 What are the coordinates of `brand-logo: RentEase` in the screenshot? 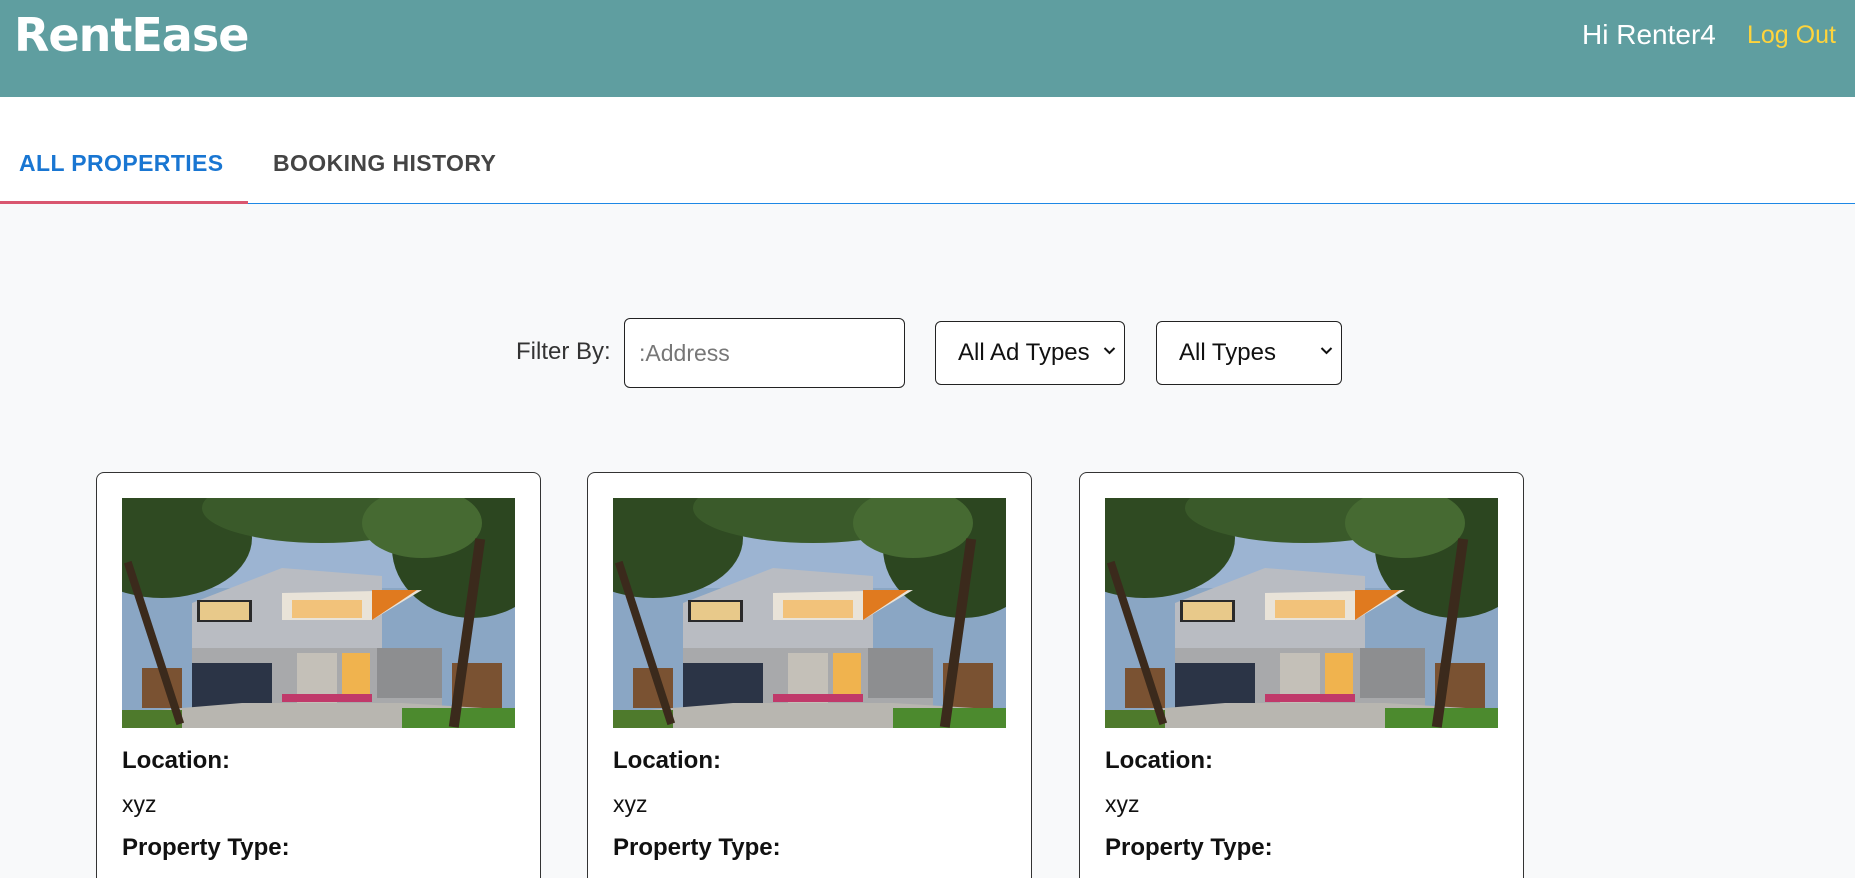 It's located at (131, 35).